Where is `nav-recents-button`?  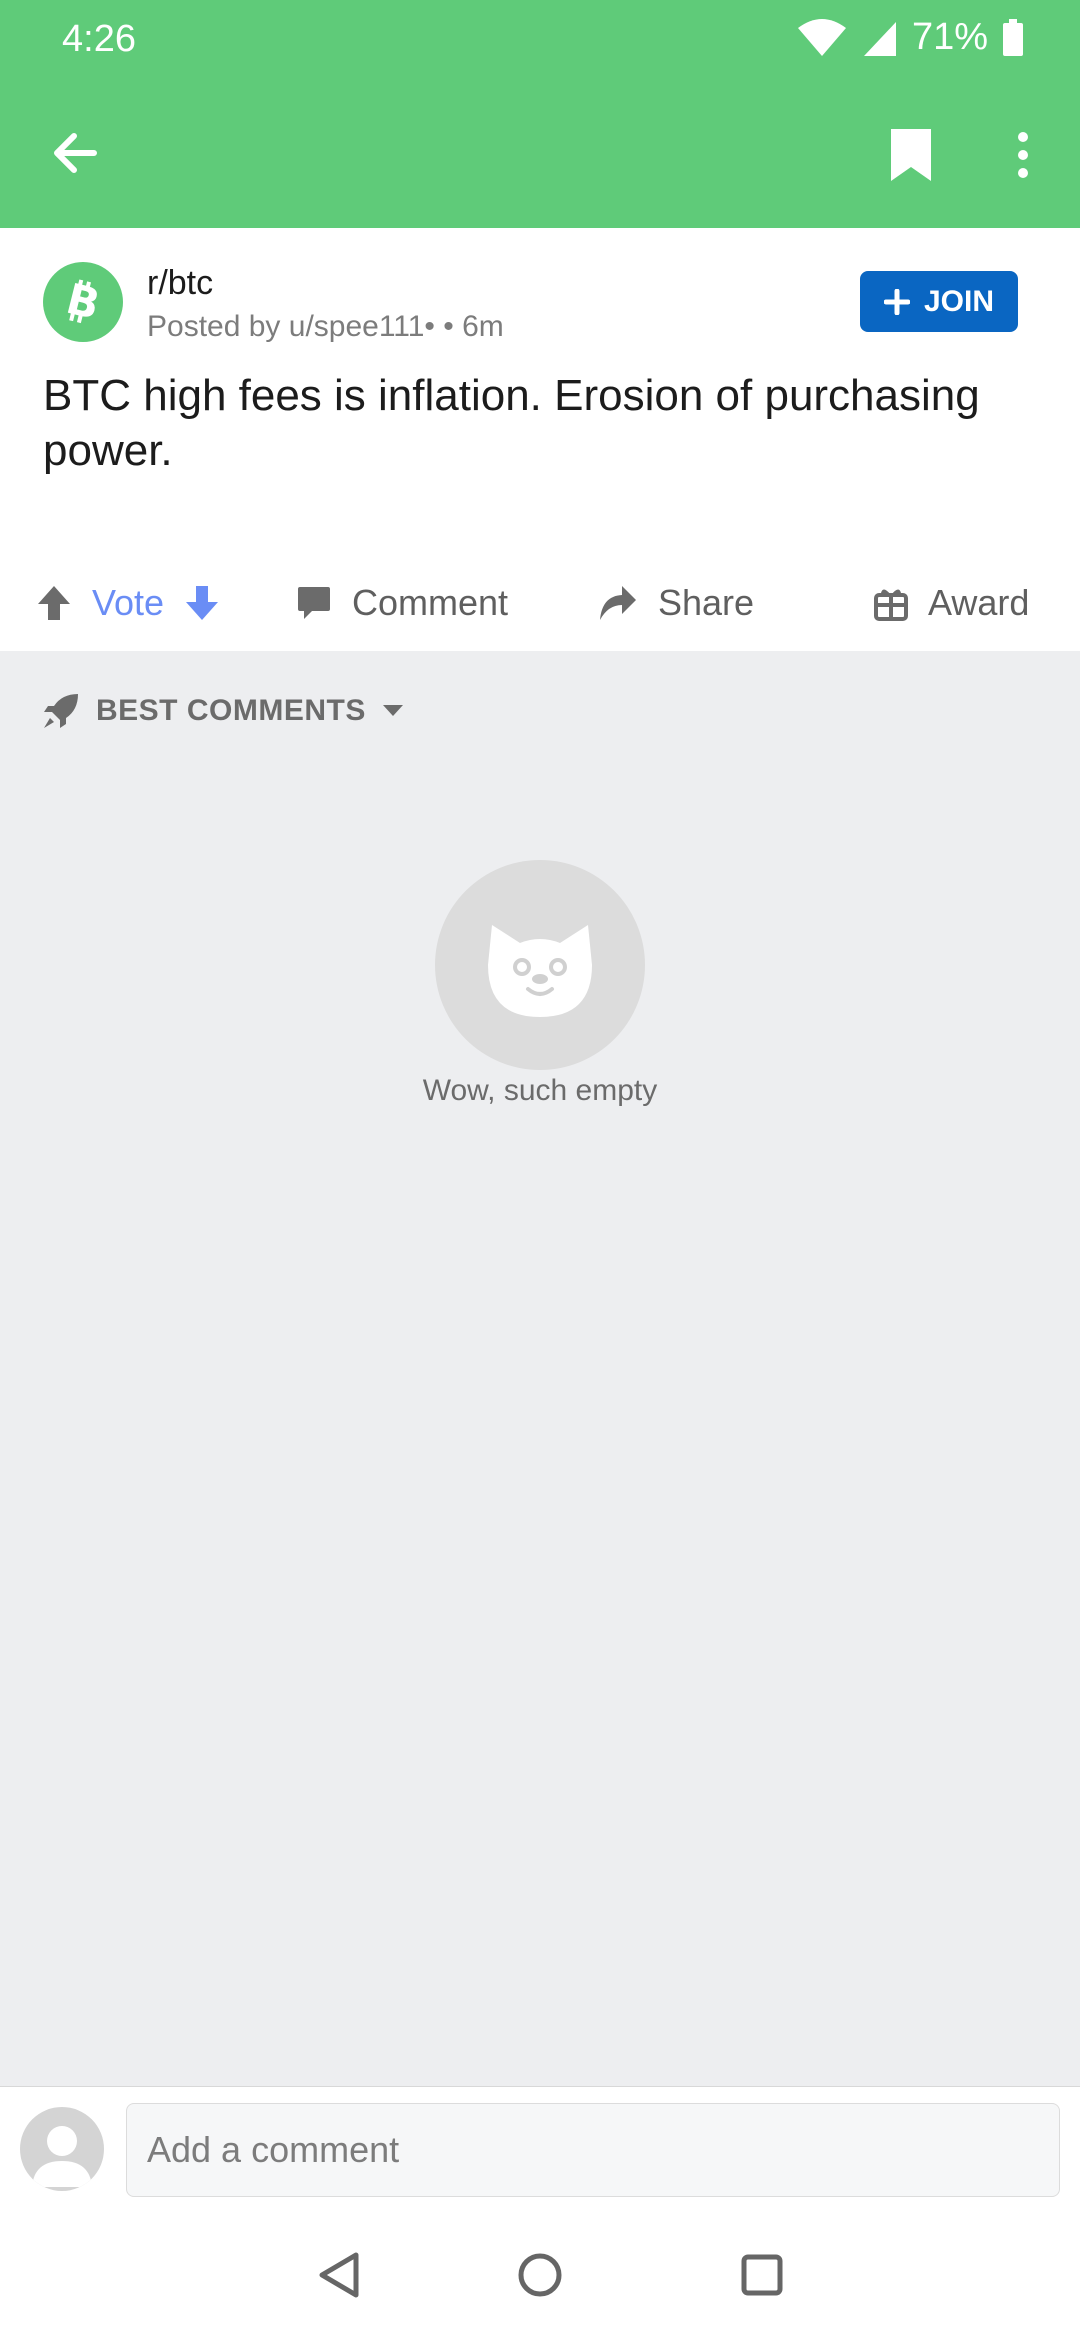
nav-recents-button is located at coordinates (762, 2275).